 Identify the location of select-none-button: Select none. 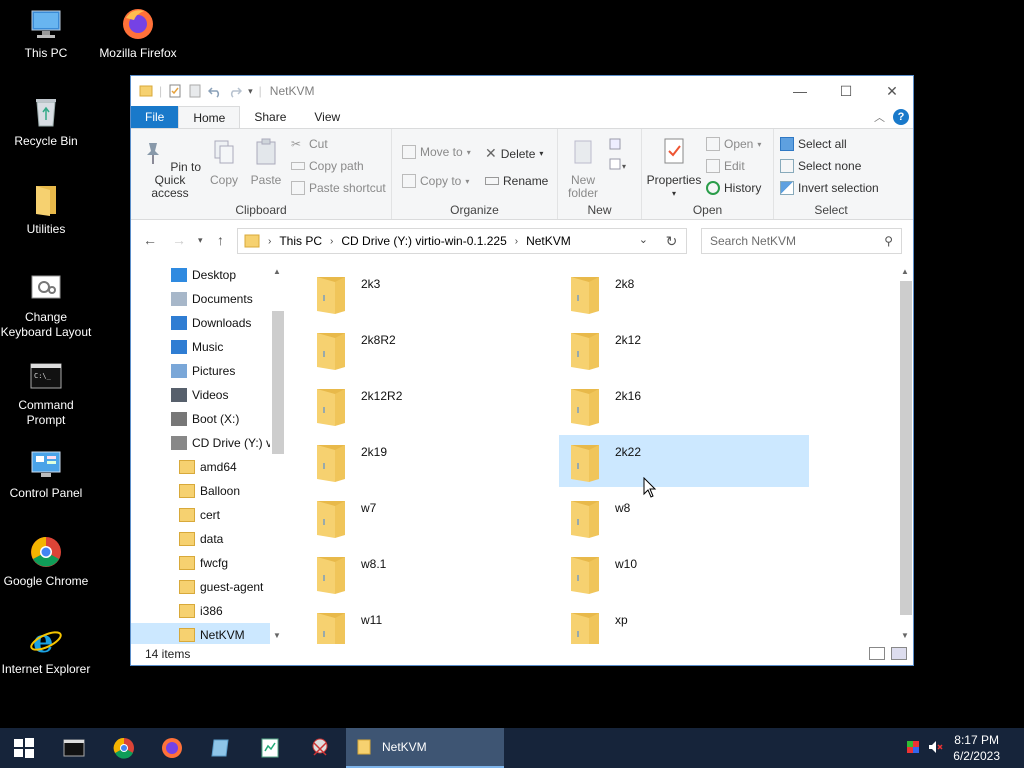
(820, 166).